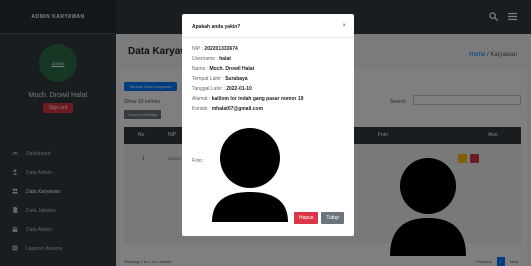  I want to click on modal-header: Apakah anda yakin? ×, so click(268, 26).